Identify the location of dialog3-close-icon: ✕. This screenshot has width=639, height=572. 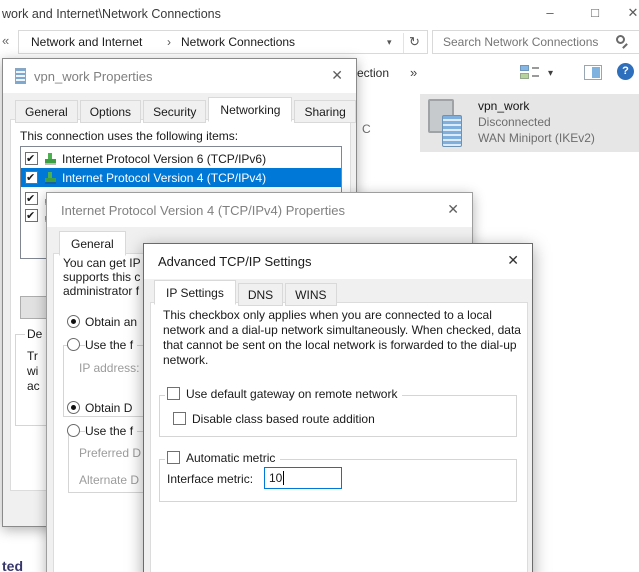
(513, 260).